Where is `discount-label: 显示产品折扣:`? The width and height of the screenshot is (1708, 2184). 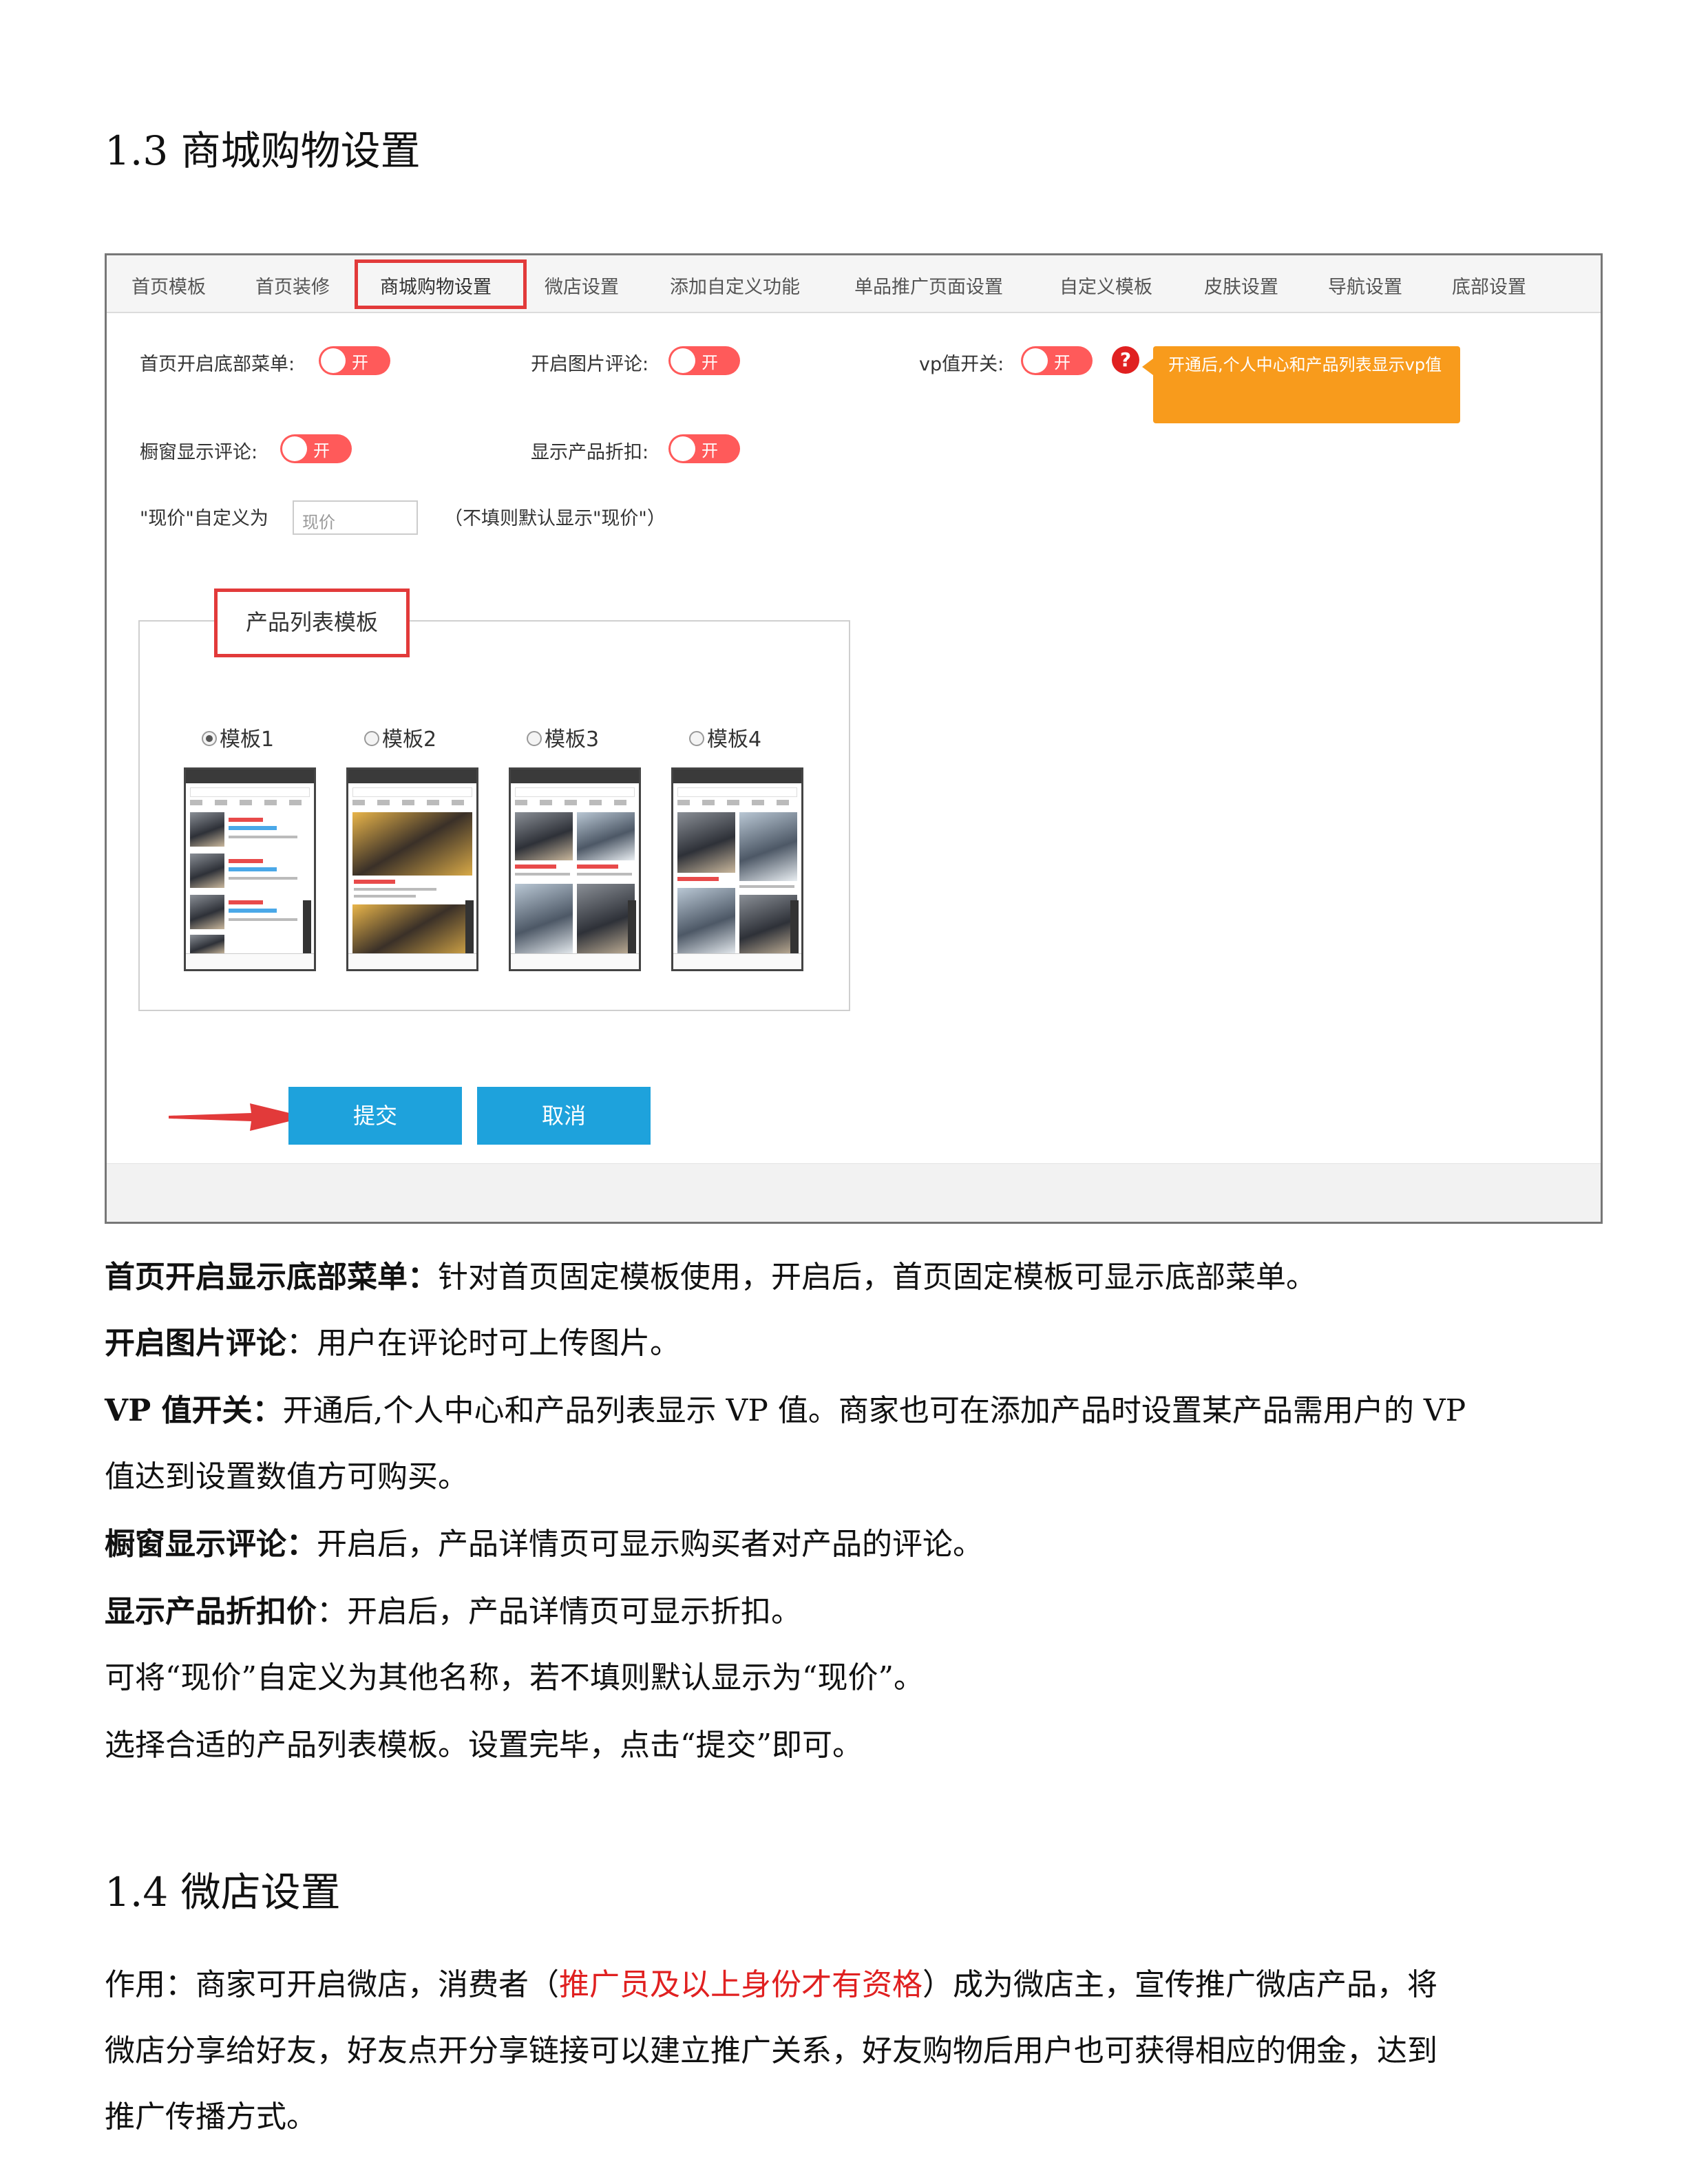
discount-label: 显示产品折扣: is located at coordinates (590, 452).